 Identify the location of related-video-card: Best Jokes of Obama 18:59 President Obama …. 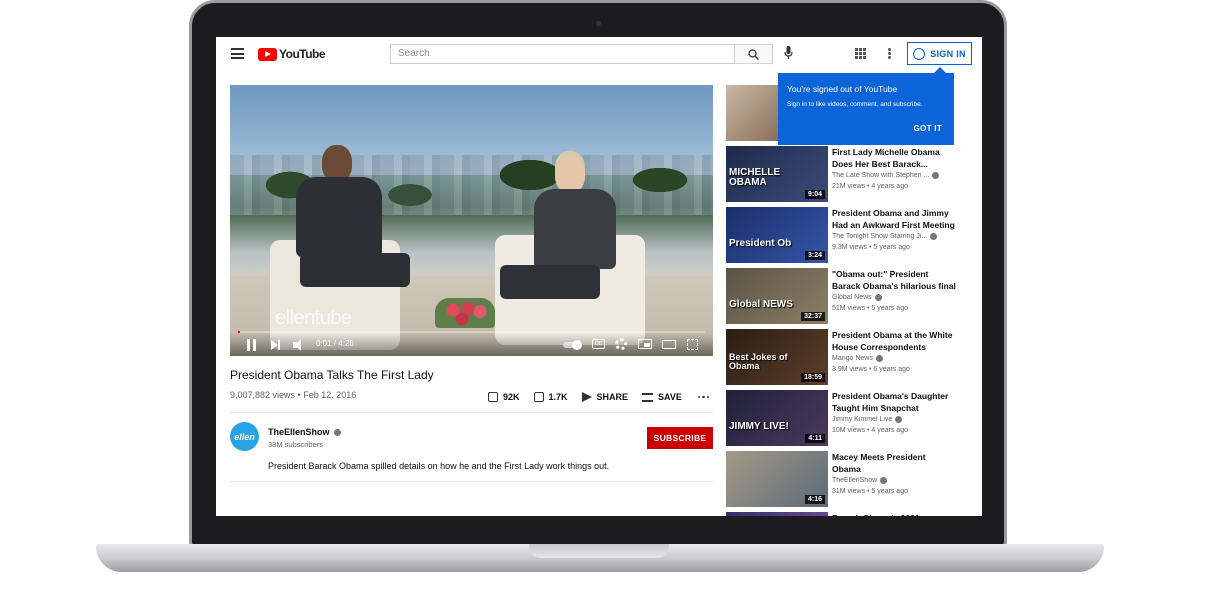
(854, 357).